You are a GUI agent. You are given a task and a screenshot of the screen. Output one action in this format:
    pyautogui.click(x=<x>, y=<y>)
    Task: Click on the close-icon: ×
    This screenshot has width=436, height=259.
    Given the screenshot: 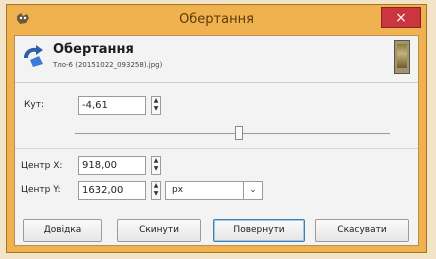 What is the action you would take?
    pyautogui.click(x=401, y=18)
    